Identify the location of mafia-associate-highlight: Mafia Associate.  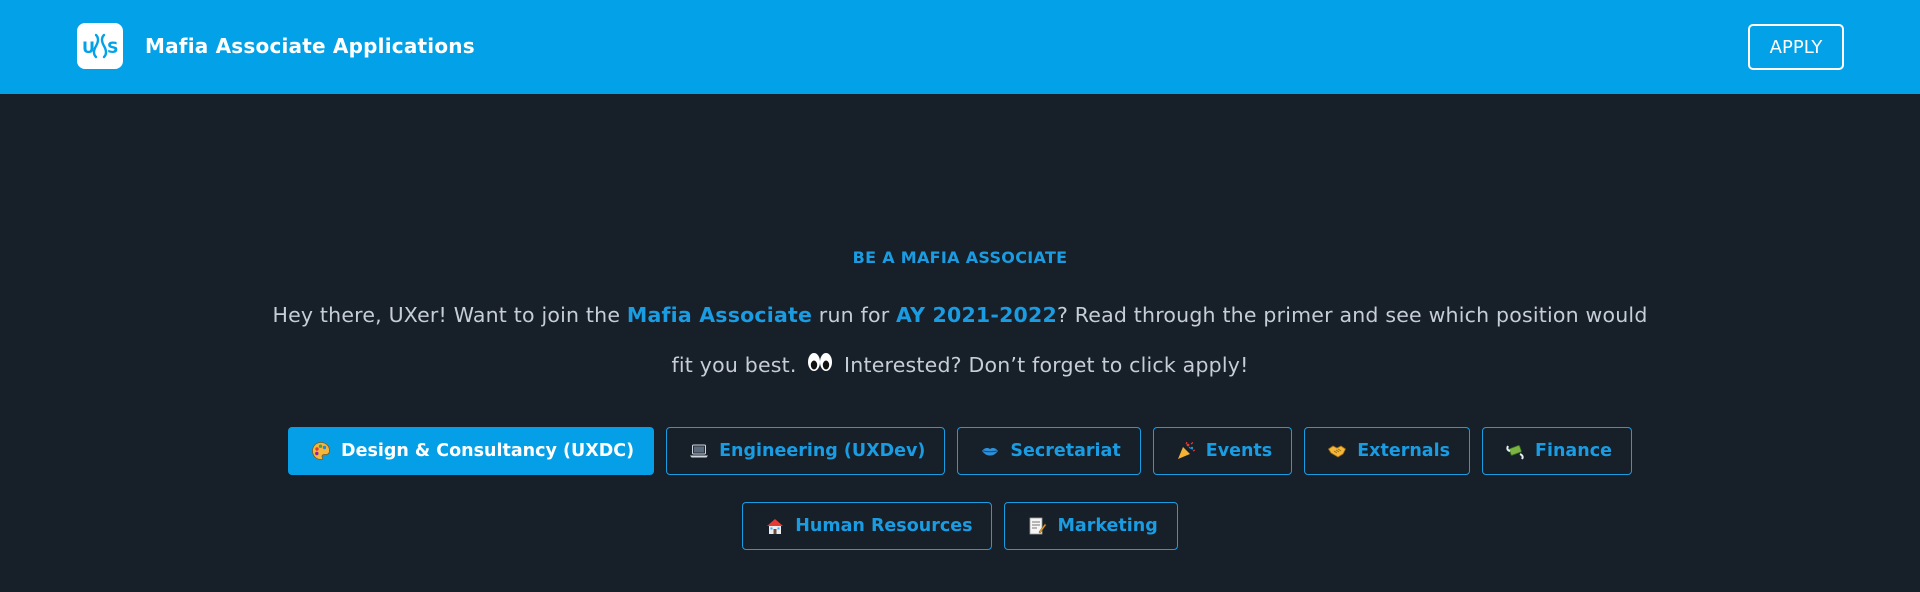
(719, 315).